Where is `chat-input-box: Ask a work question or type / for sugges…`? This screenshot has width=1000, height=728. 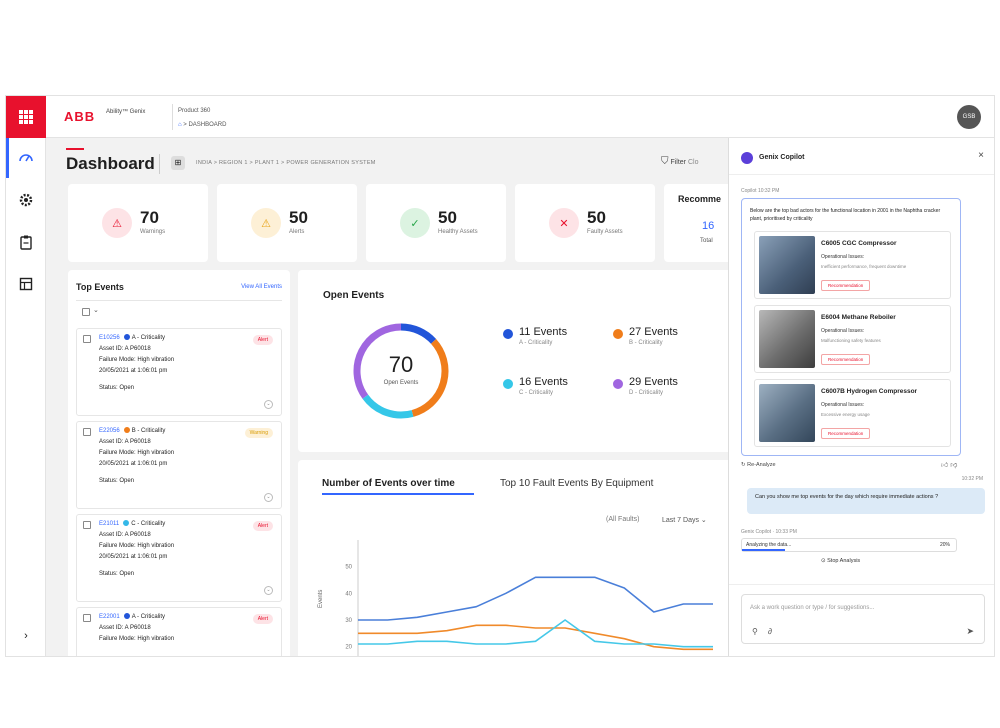
chat-input-box: Ask a work question or type / for sugges… is located at coordinates (863, 619).